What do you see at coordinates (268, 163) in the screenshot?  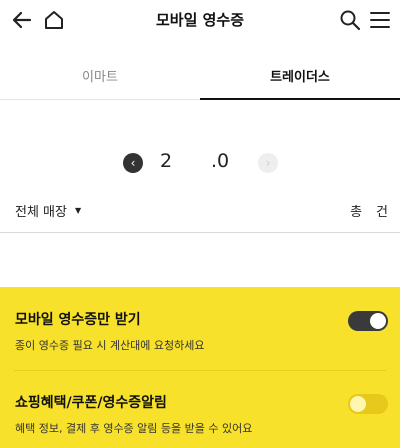 I see `next-month-button: ›` at bounding box center [268, 163].